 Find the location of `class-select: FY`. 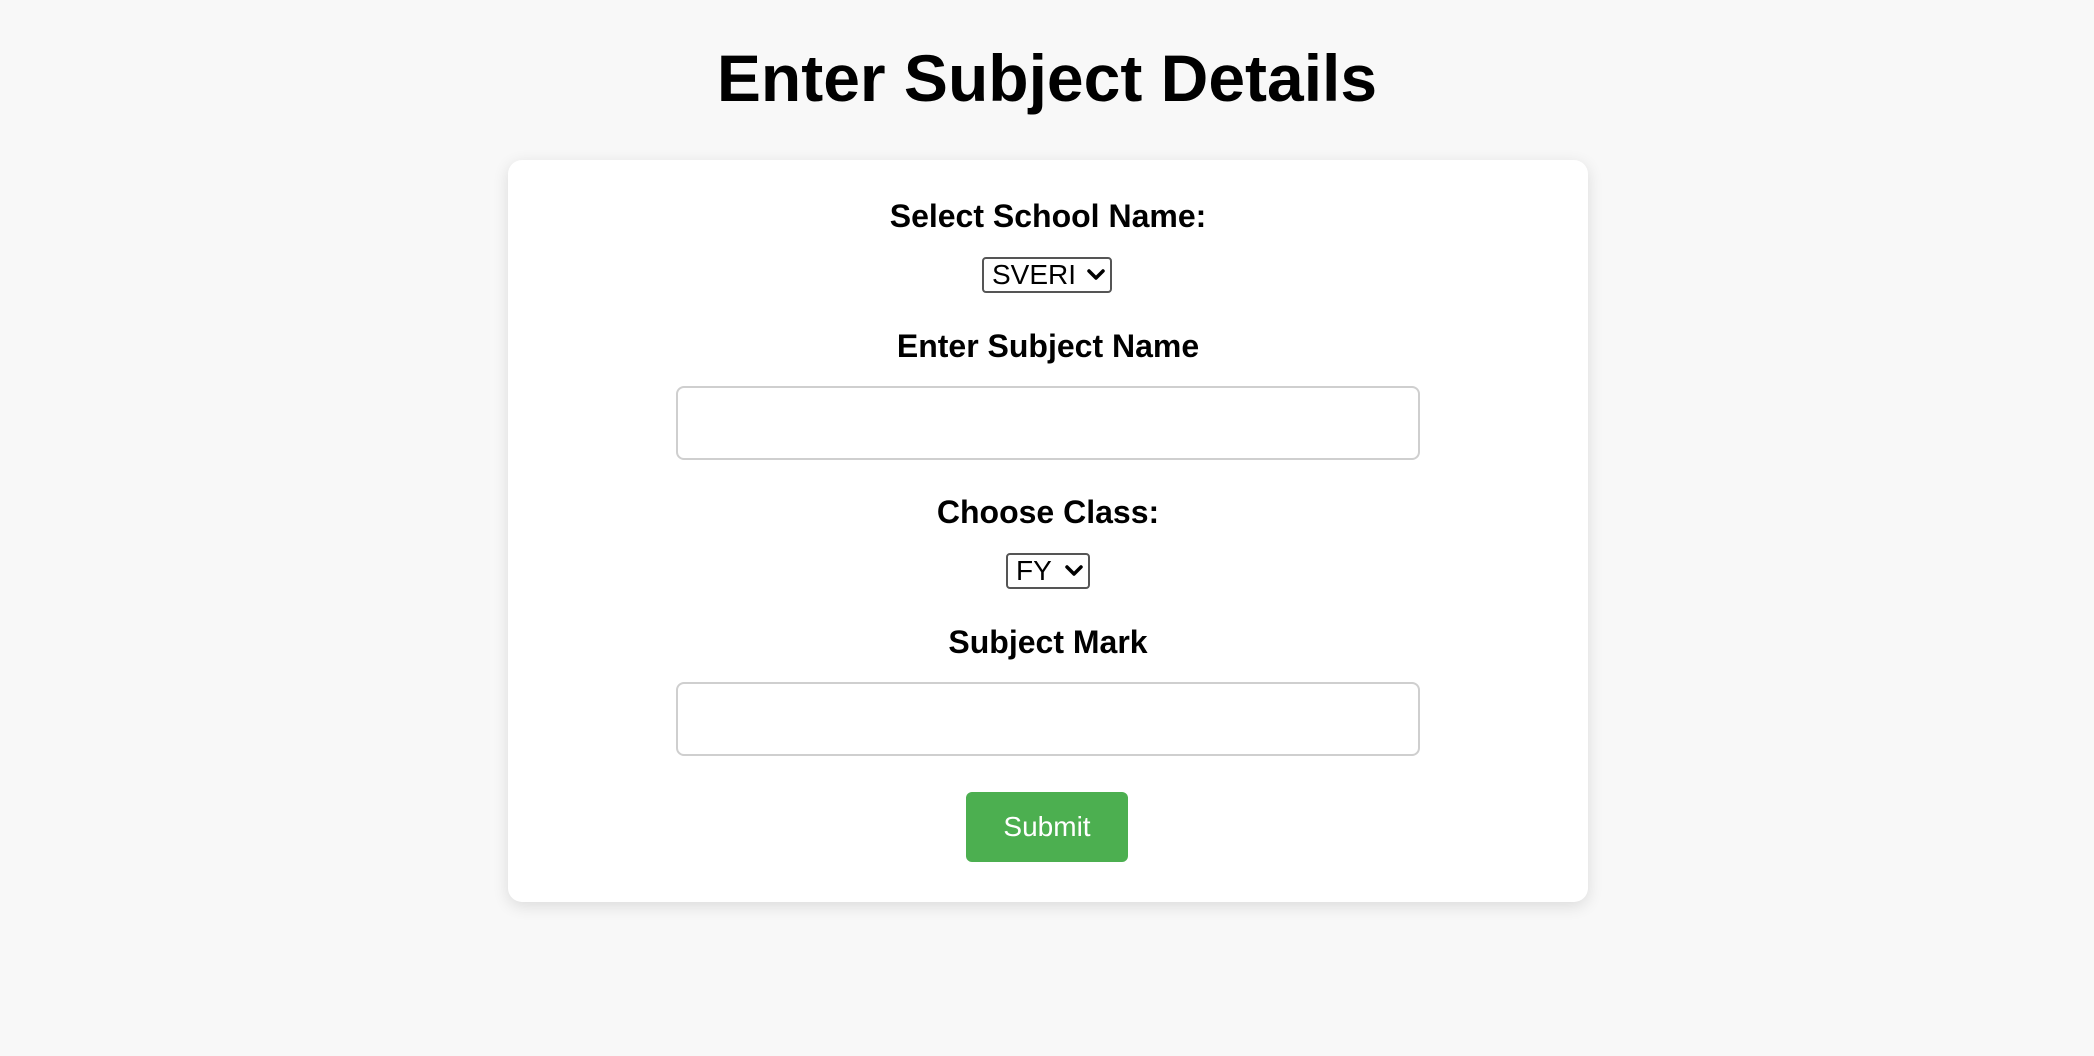

class-select: FY is located at coordinates (1048, 571).